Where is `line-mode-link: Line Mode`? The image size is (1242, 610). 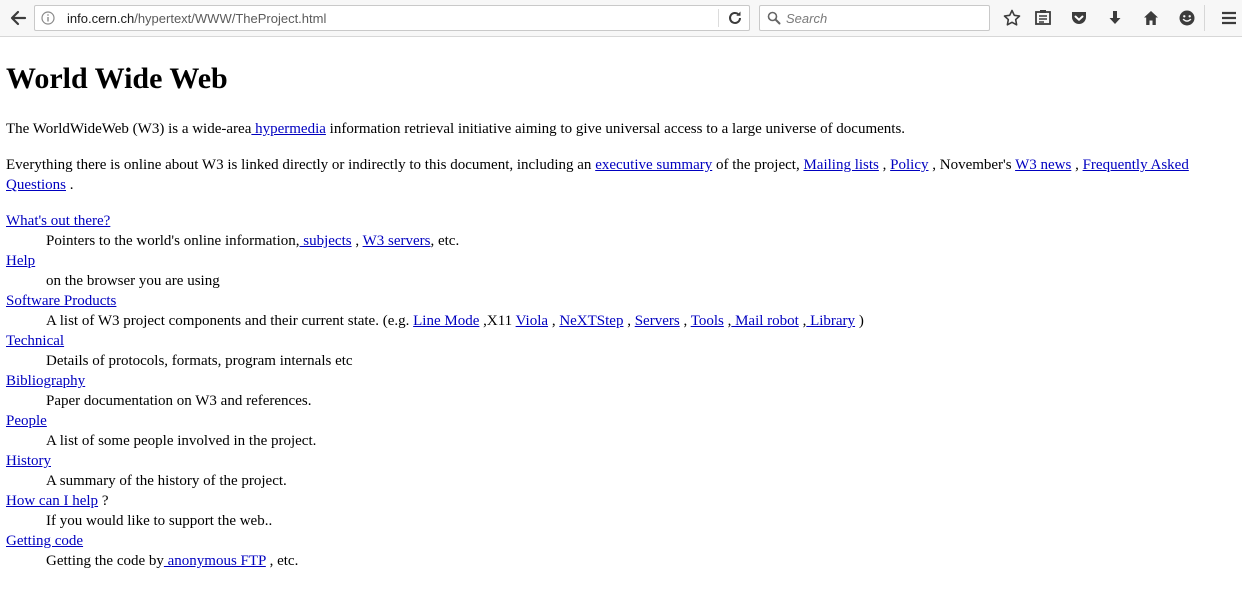 line-mode-link: Line Mode is located at coordinates (446, 321).